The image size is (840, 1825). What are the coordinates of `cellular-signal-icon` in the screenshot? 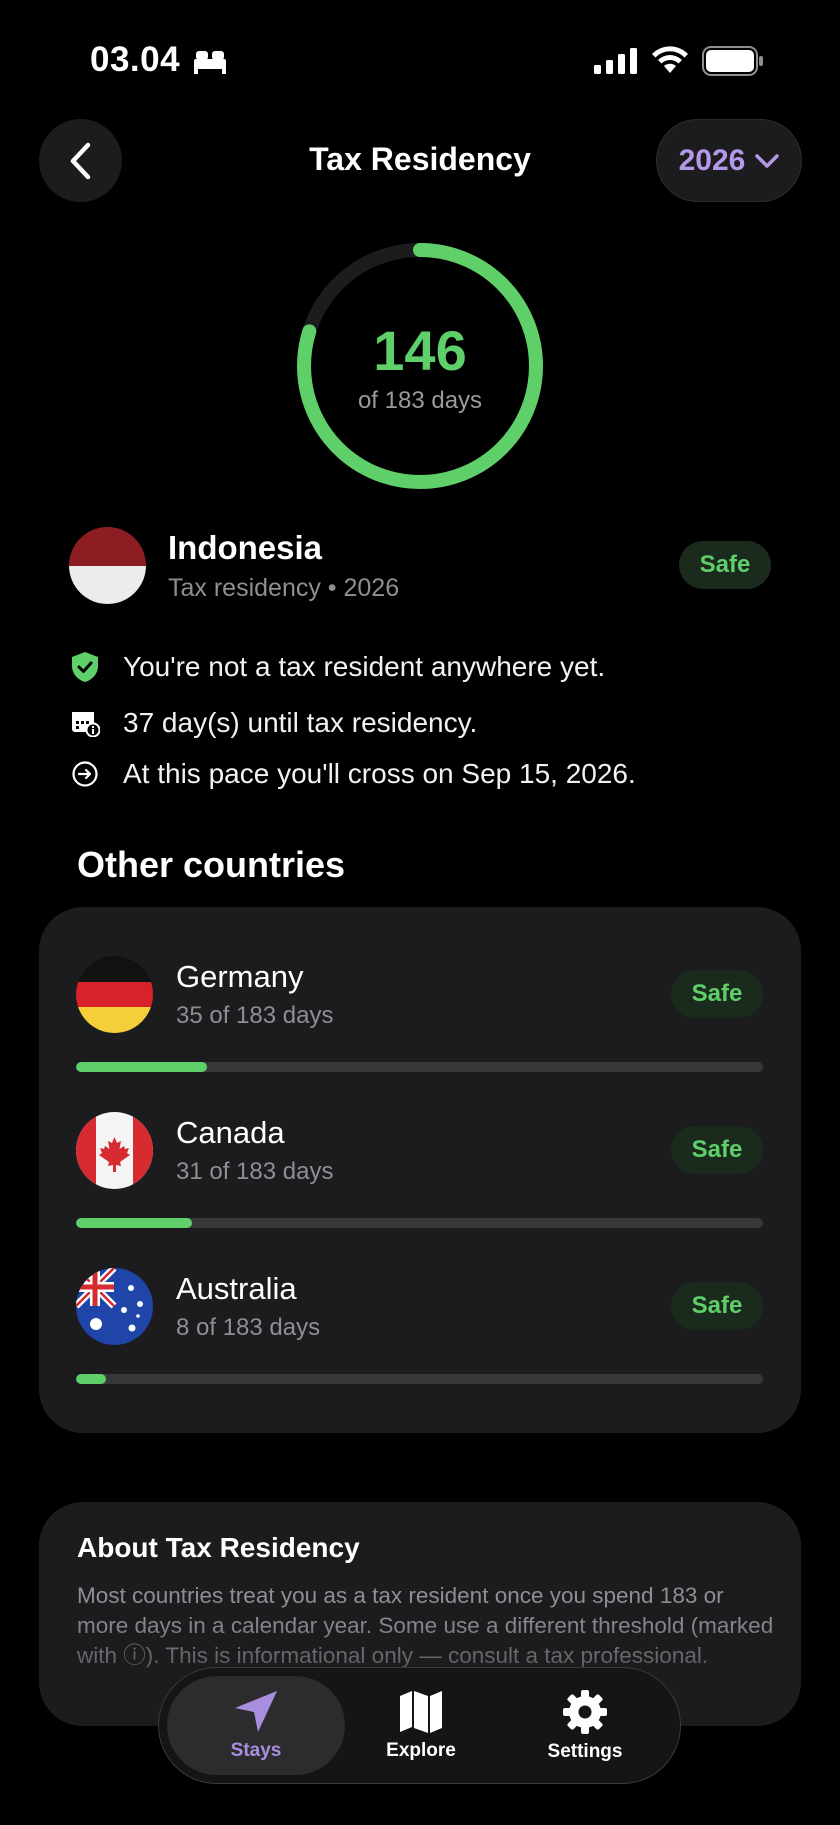 It's located at (615, 61).